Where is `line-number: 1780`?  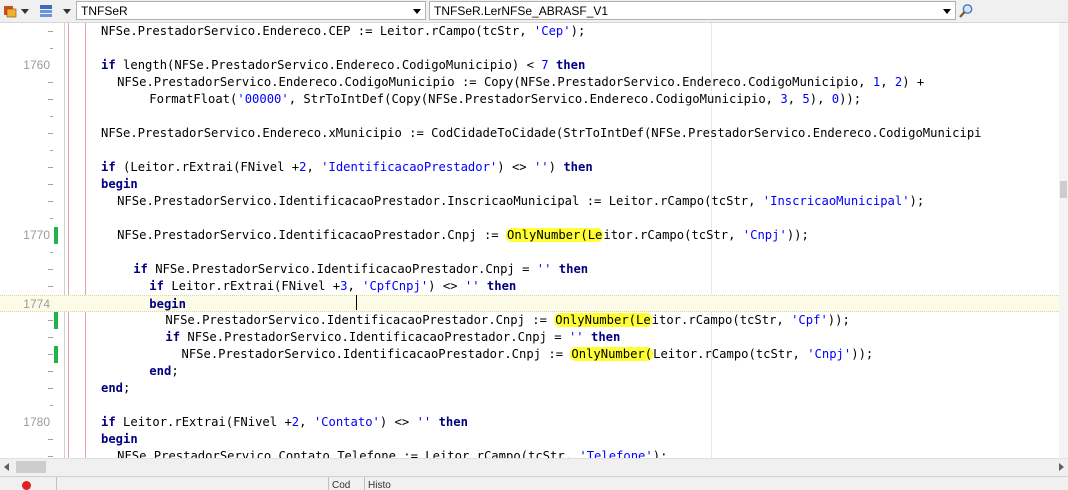
line-number: 1780 is located at coordinates (36, 422).